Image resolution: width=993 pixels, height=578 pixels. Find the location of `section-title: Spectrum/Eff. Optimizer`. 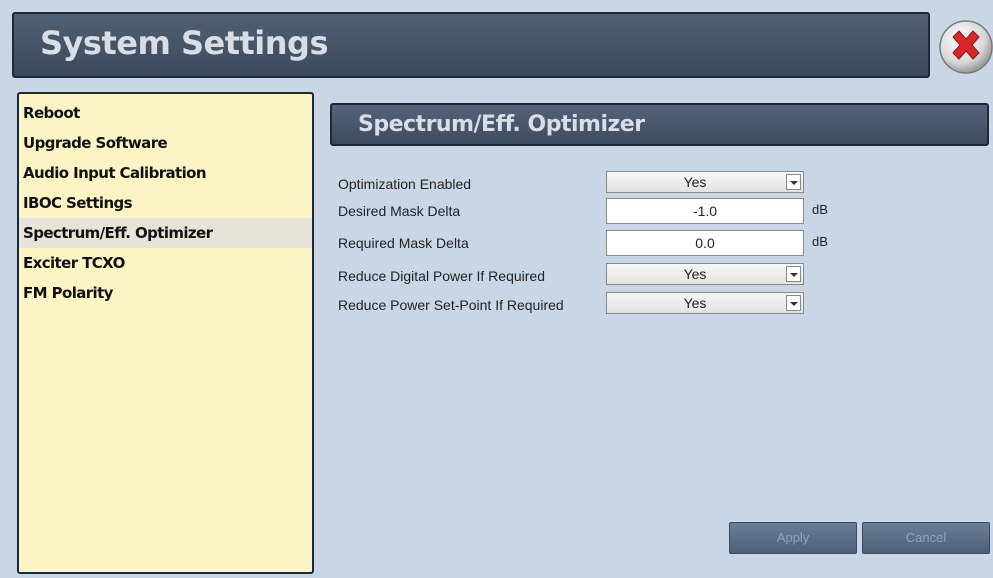

section-title: Spectrum/Eff. Optimizer is located at coordinates (501, 124).